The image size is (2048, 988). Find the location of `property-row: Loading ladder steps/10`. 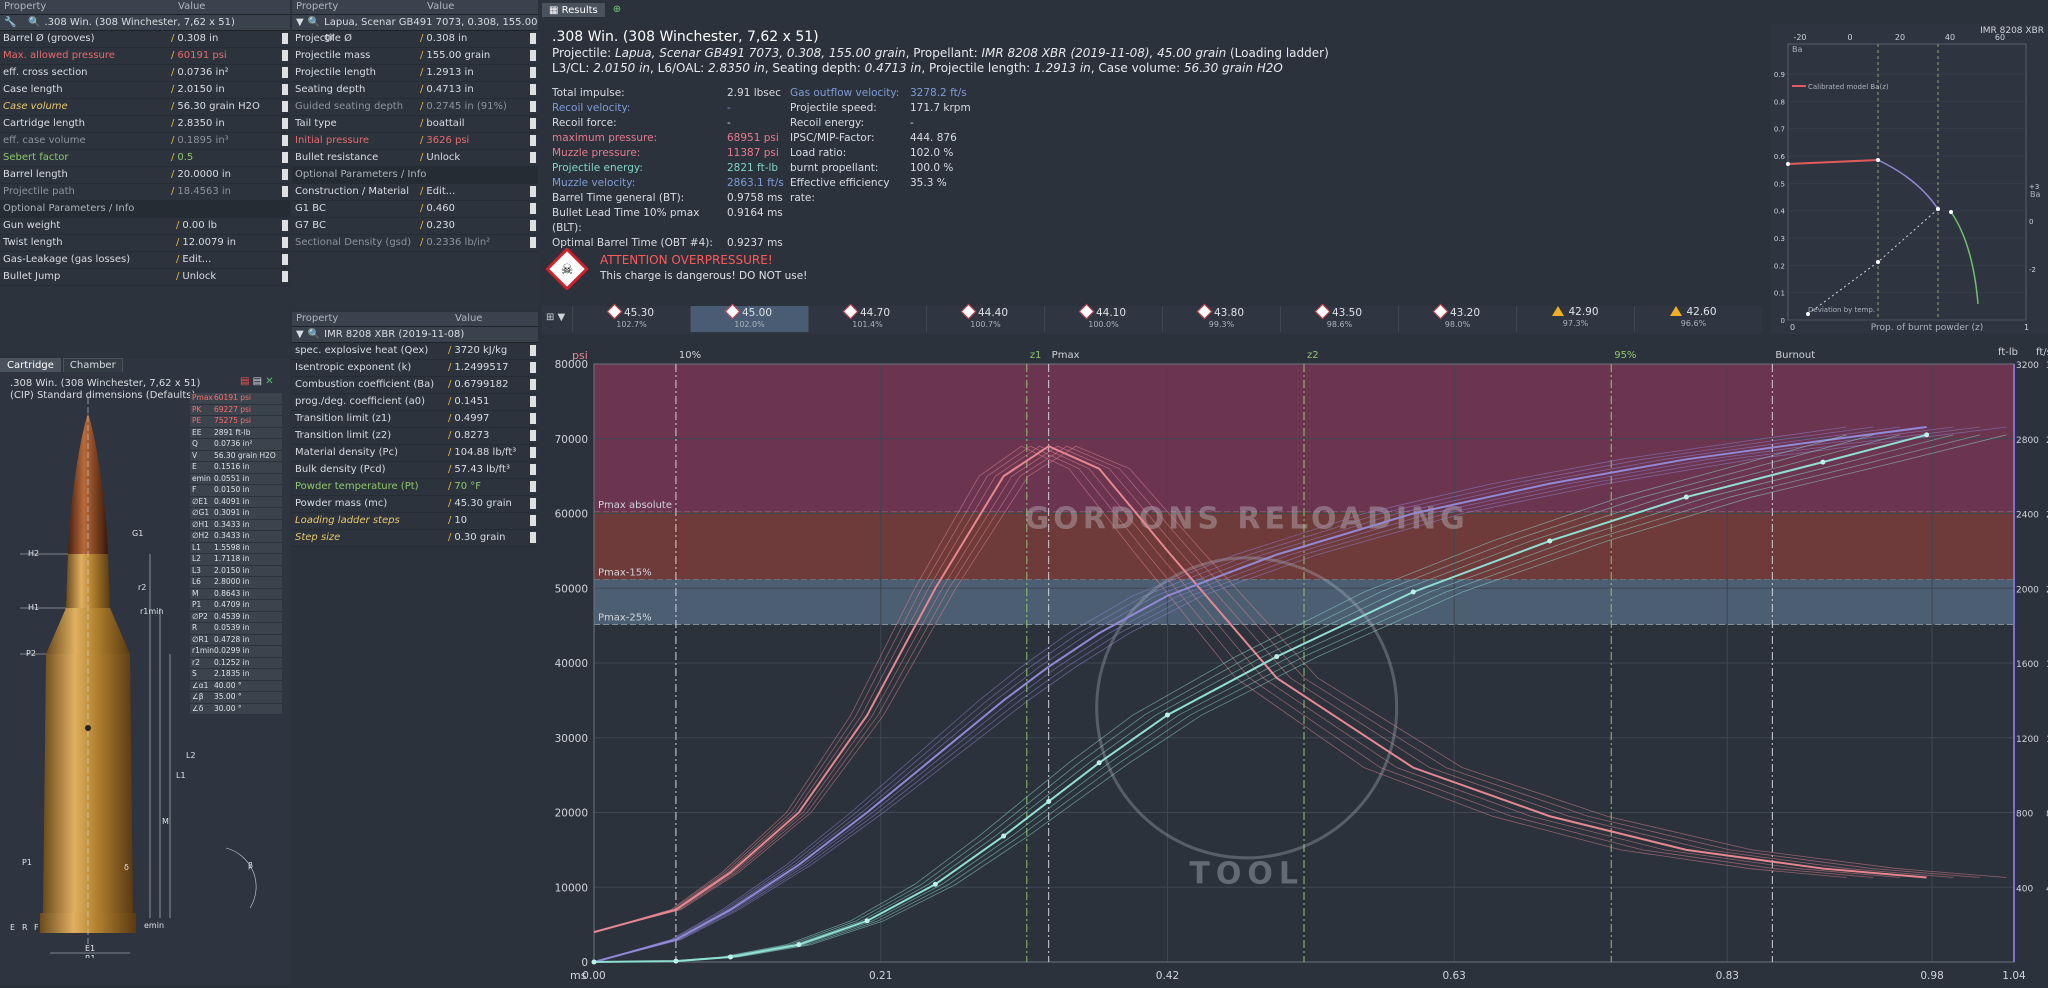

property-row: Loading ladder steps/10 is located at coordinates (415, 521).